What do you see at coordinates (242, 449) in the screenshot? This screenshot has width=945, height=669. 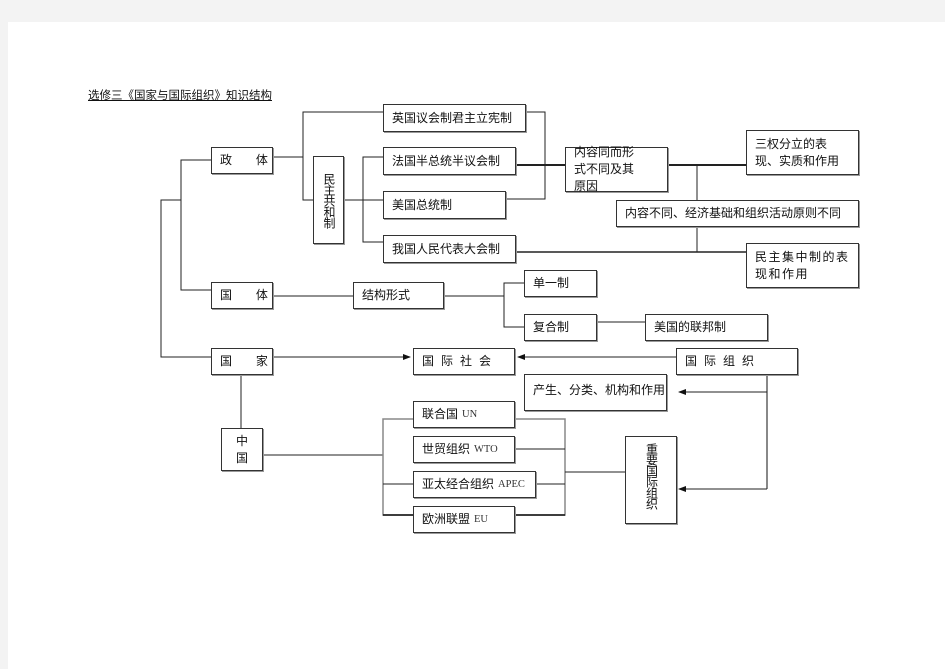 I see `node-china: 中国` at bounding box center [242, 449].